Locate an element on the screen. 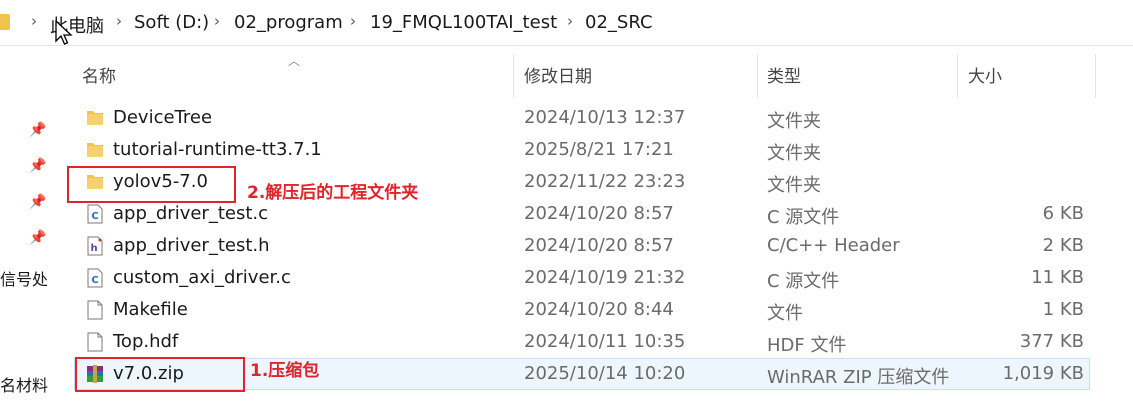  column-header-type: 类型 is located at coordinates (784, 74).